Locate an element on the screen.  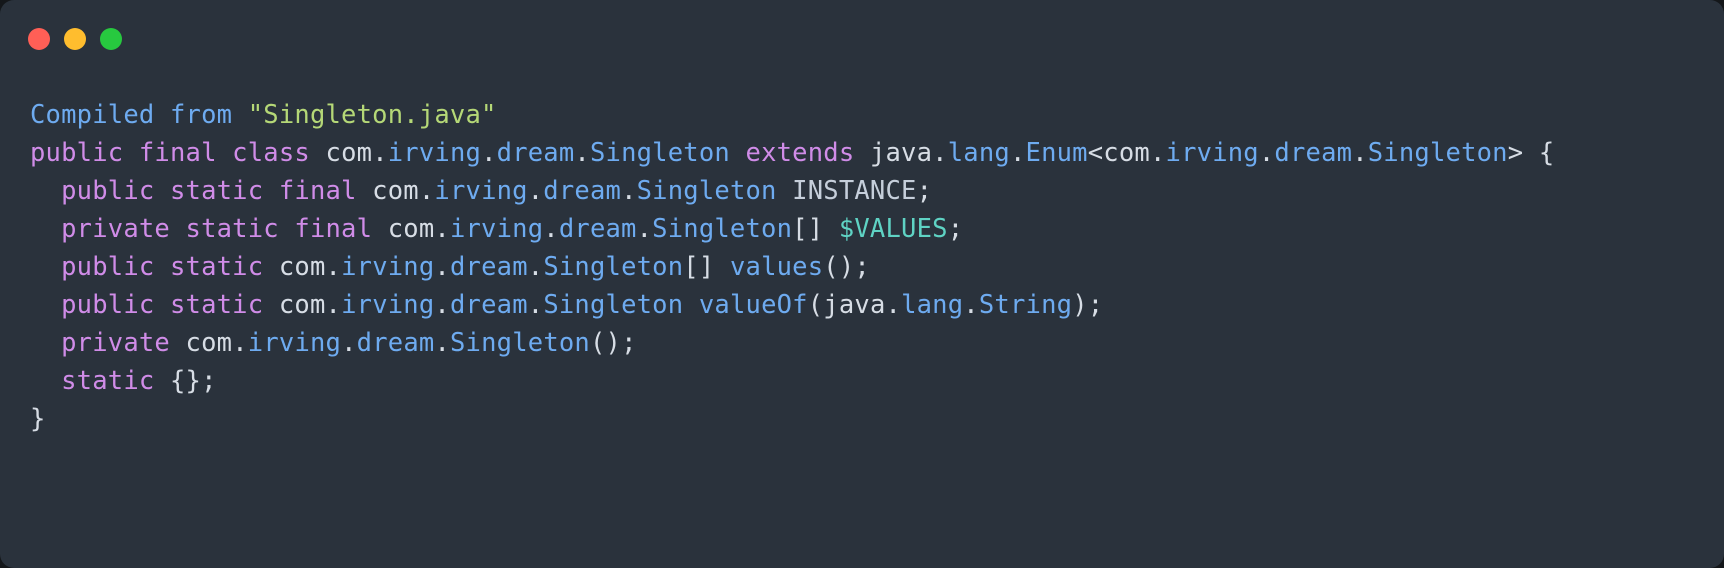
code-token: {}; is located at coordinates (193, 381).